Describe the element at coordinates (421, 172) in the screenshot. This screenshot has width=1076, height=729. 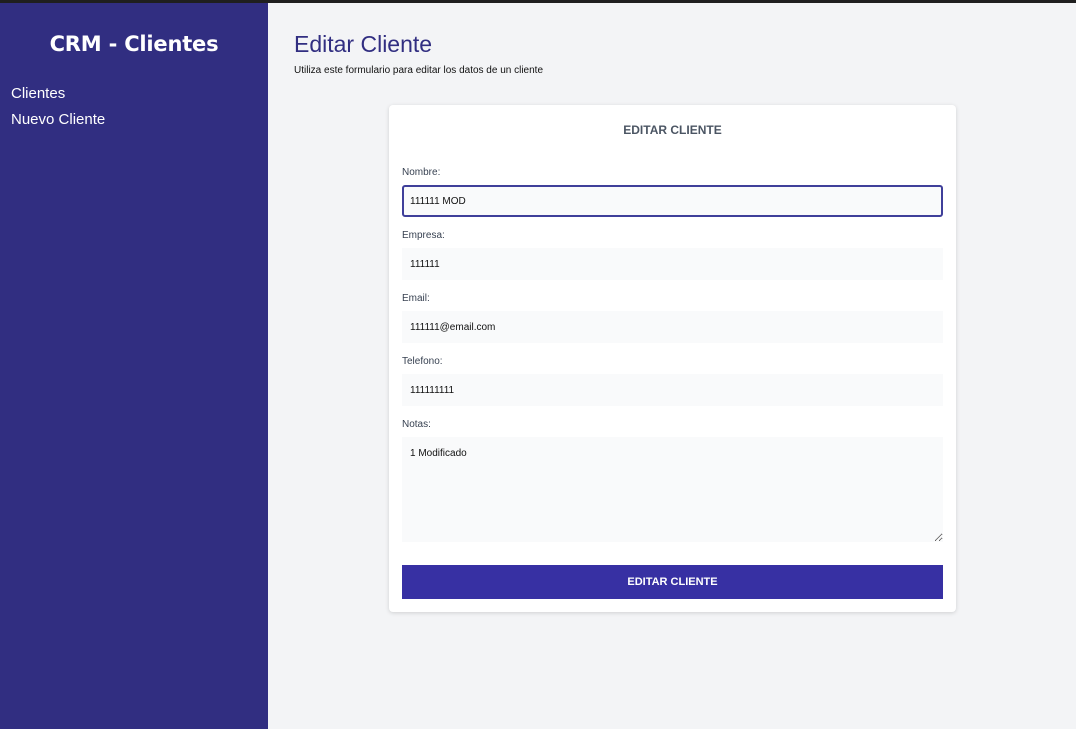
I see `nombre-label: Nombre:` at that location.